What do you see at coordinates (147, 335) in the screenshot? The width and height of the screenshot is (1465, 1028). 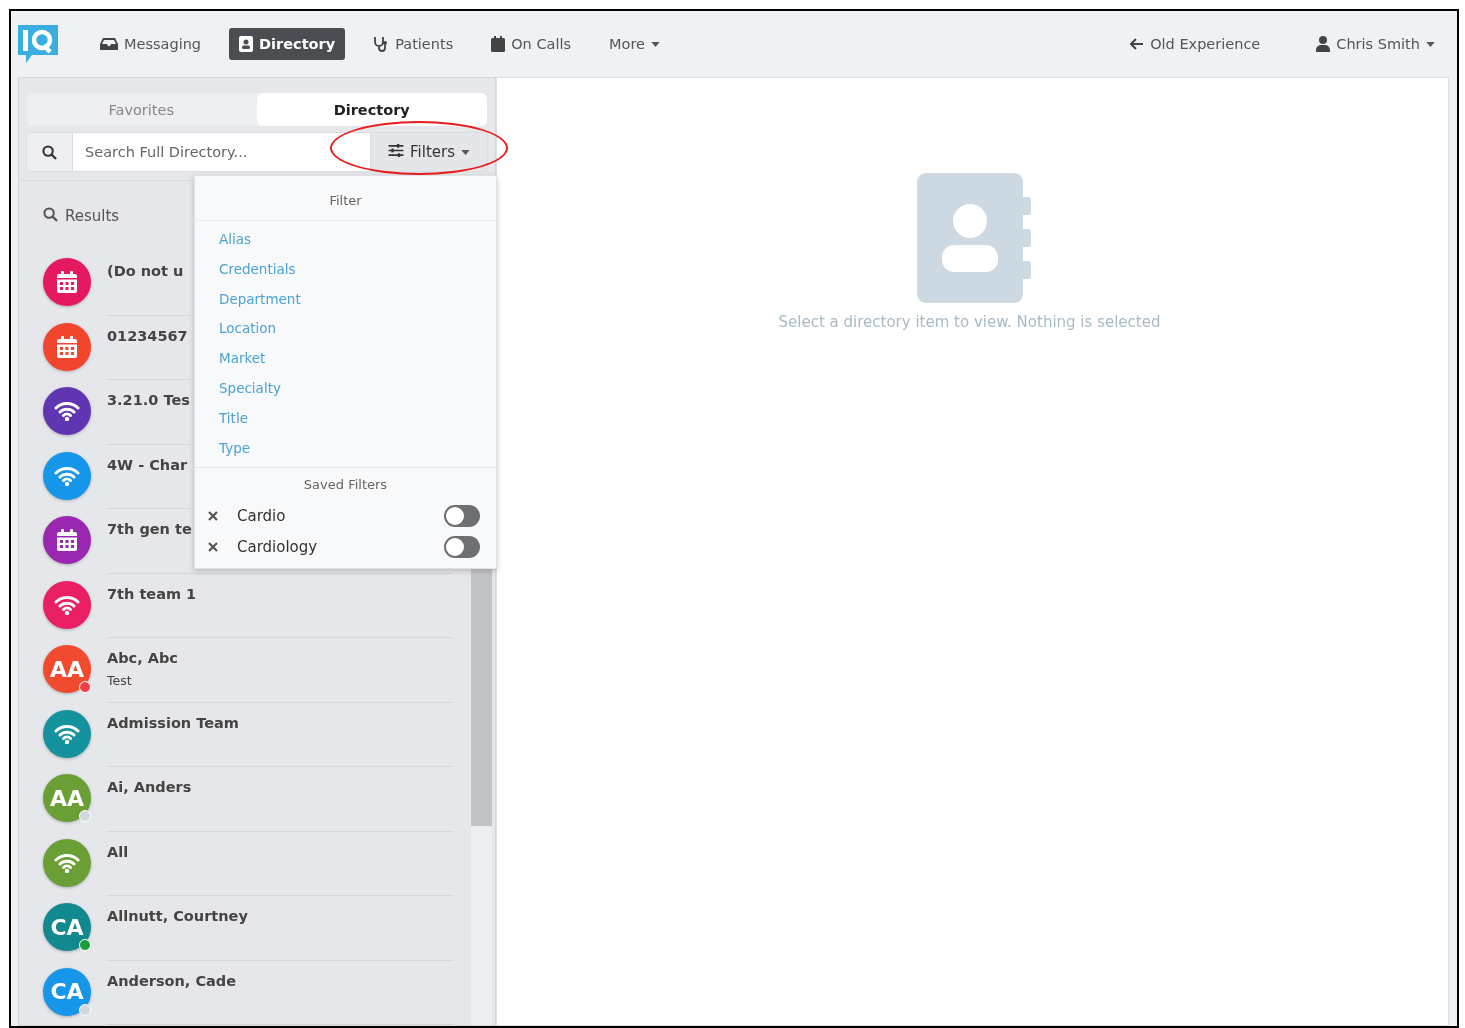 I see `item-name: 01234567` at bounding box center [147, 335].